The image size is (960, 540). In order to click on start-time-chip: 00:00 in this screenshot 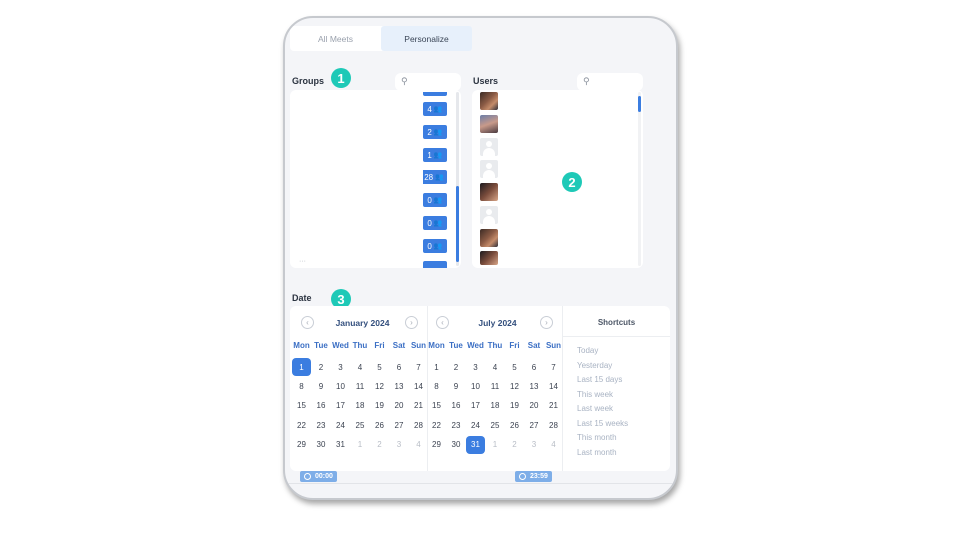, I will do `click(318, 476)`.